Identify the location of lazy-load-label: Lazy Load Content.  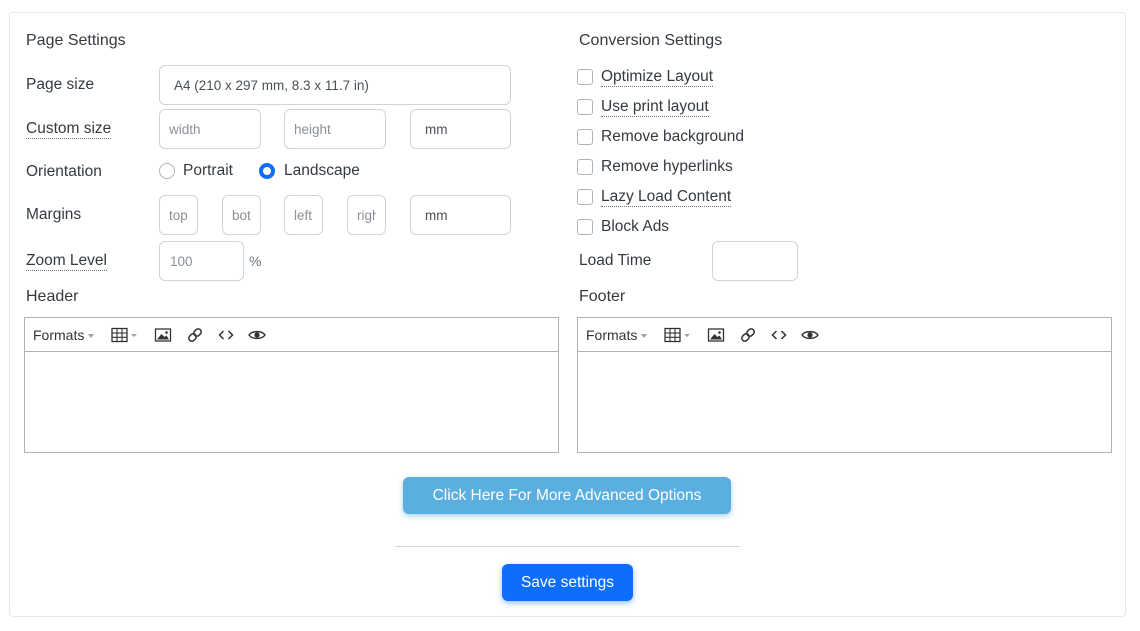
(666, 197).